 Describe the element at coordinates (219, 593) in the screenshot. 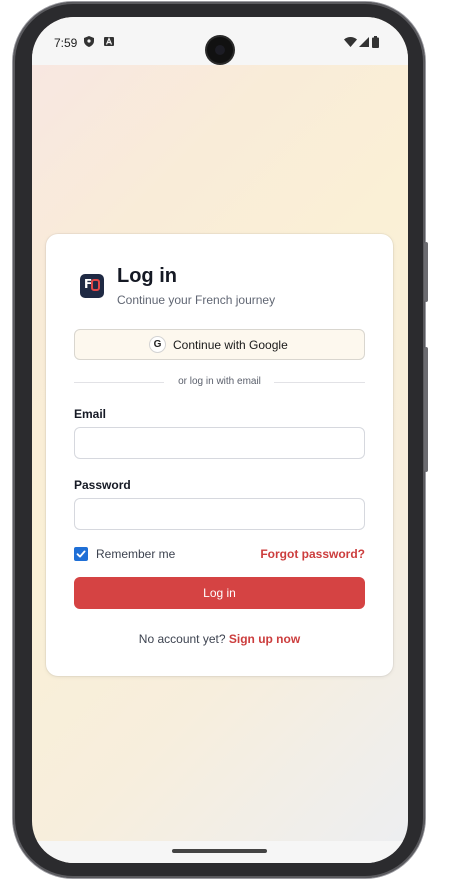

I see `login-button: Log in` at that location.